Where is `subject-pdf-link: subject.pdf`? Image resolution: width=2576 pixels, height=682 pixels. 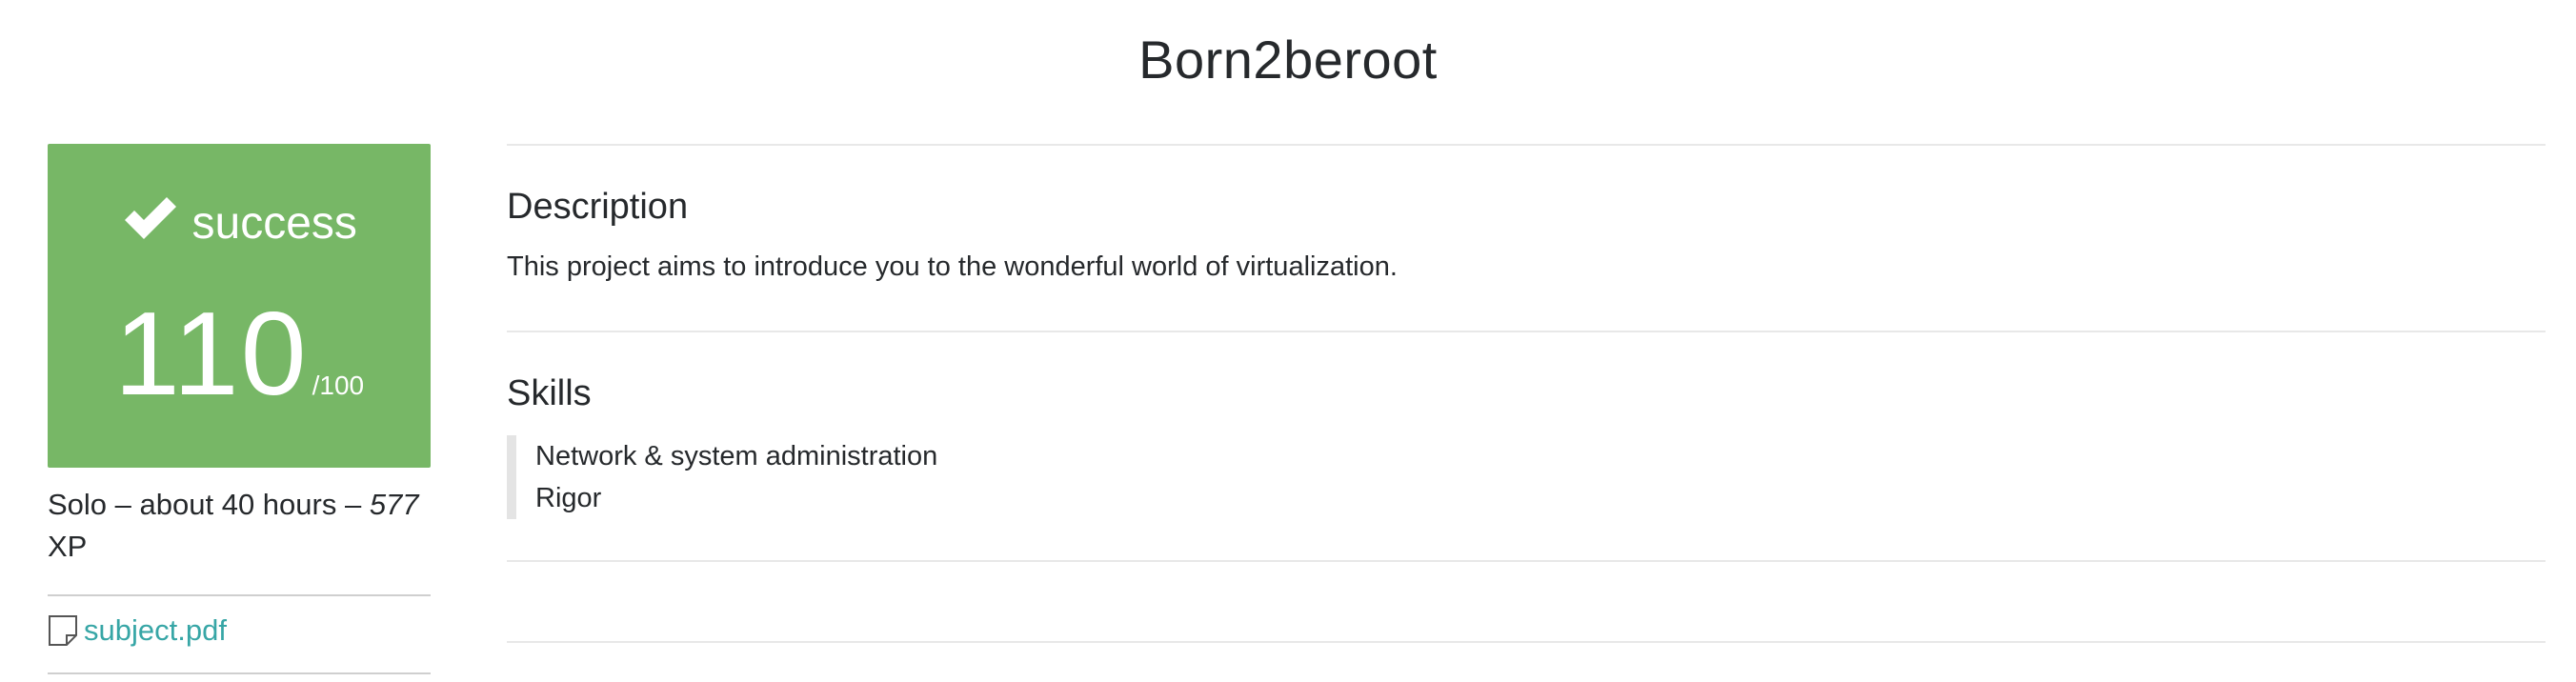 subject-pdf-link: subject.pdf is located at coordinates (155, 630).